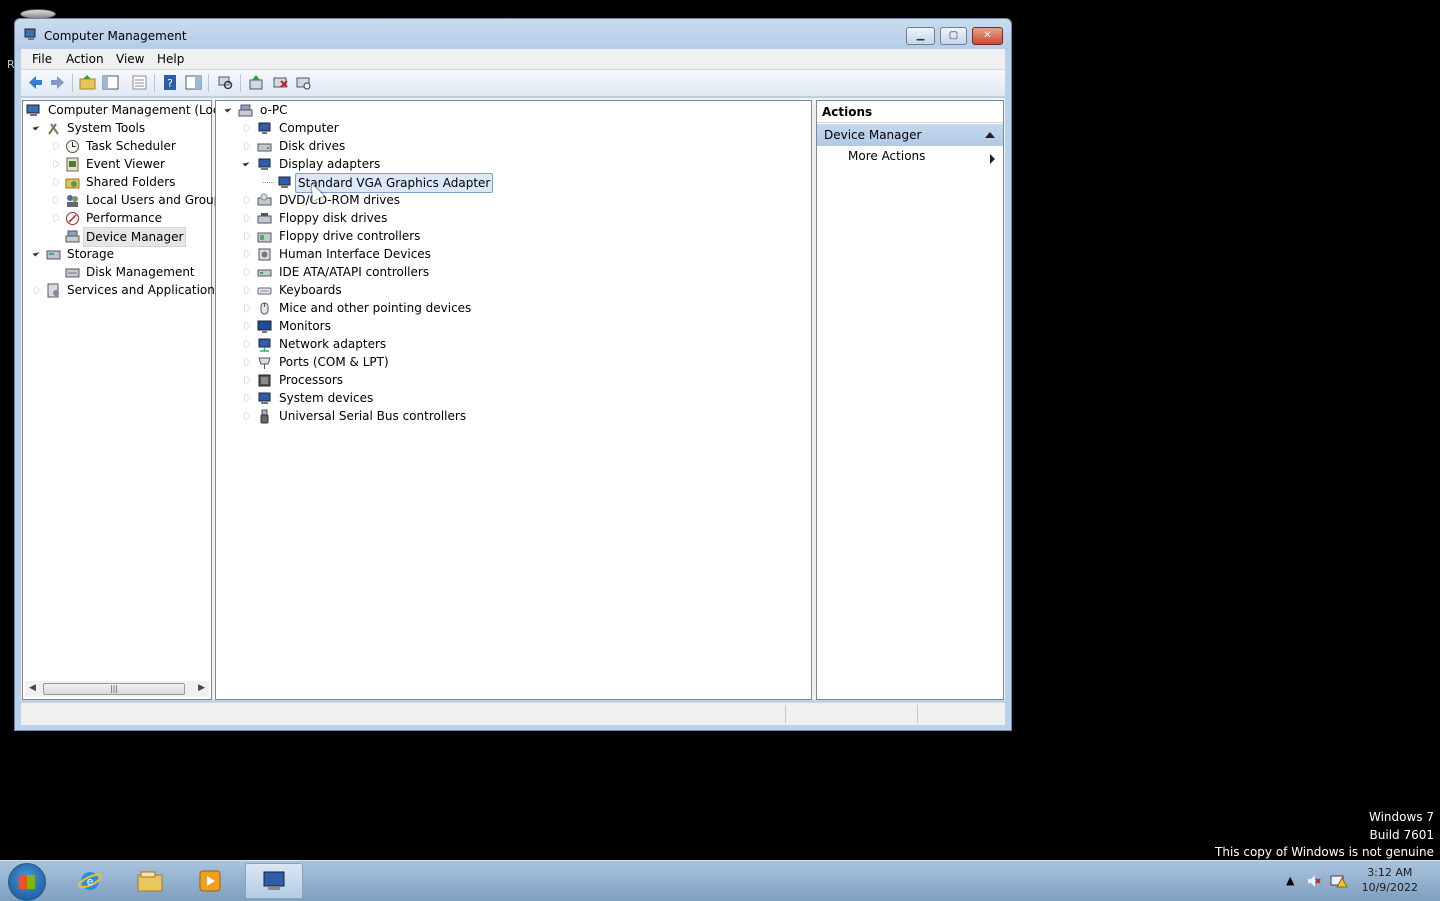  Describe the element at coordinates (953, 36) in the screenshot. I see `maximize-button: ▢` at that location.